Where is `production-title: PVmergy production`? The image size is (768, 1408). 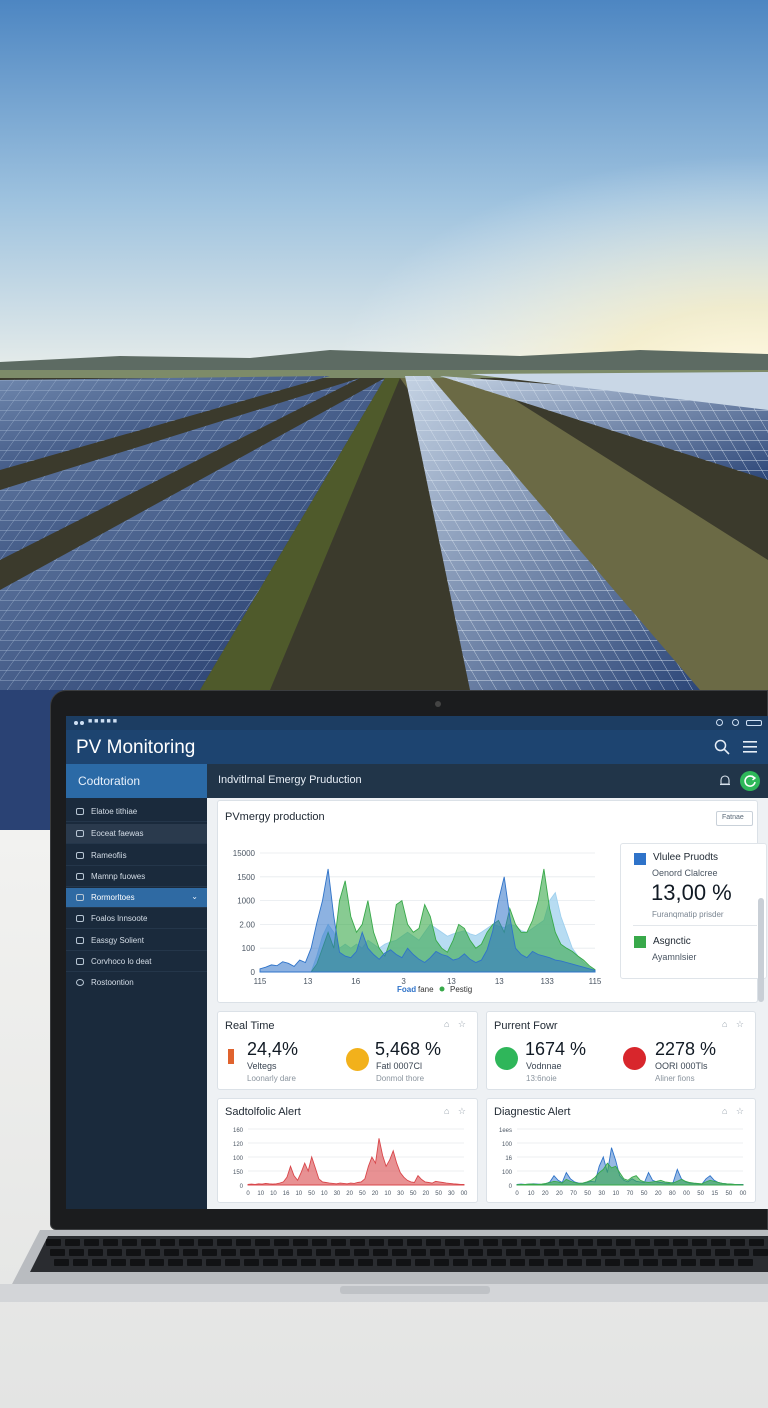
production-title: PVmergy production is located at coordinates (275, 817).